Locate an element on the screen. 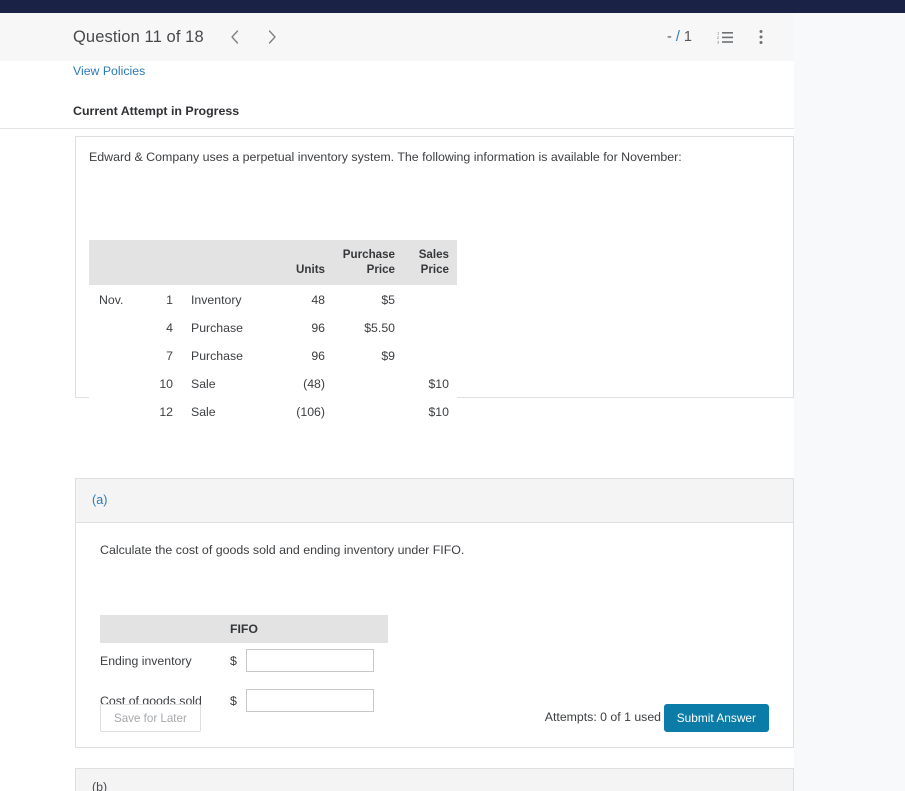 Image resolution: width=905 pixels, height=791 pixels. table-row: 4 Purchase 96 $5.50 is located at coordinates (273, 326).